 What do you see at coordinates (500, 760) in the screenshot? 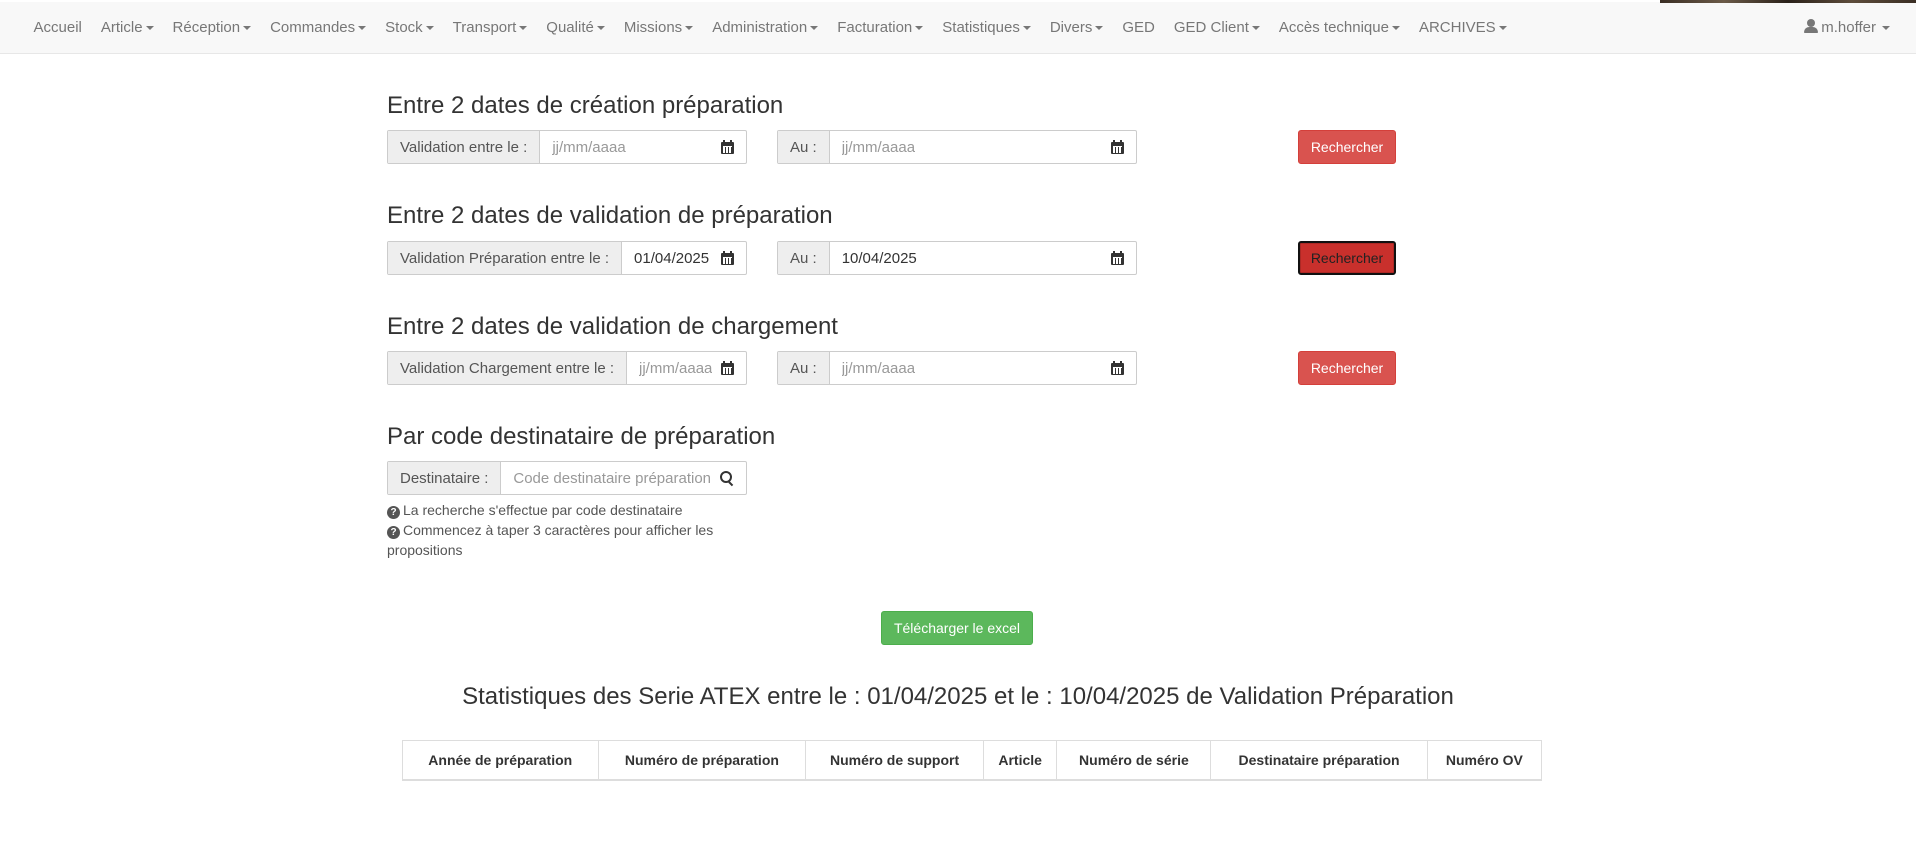
I see `column-header: Année de préparation` at bounding box center [500, 760].